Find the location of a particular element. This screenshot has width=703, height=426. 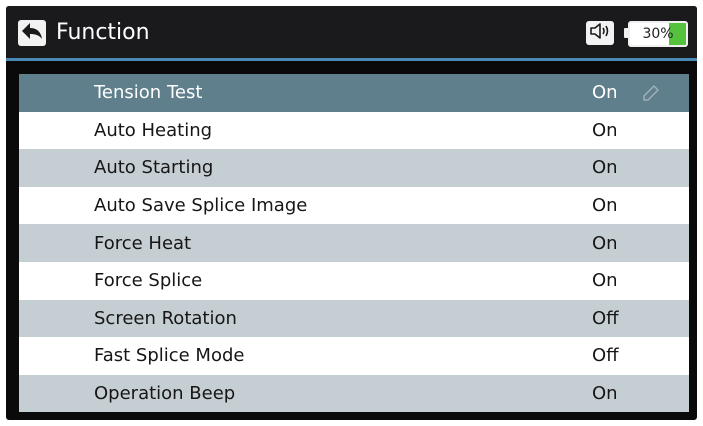

setting-row: Tension Test On is located at coordinates (354, 93).